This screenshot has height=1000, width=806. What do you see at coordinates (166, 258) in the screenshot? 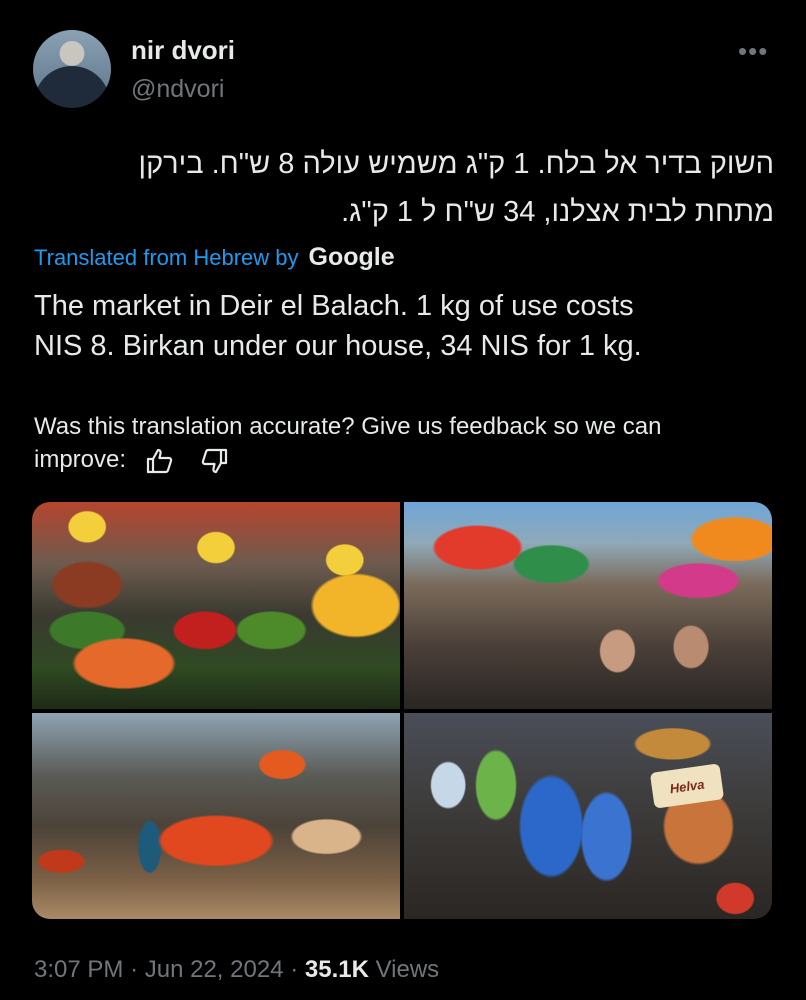
I see `translated-label: Translated from Hebrew by` at bounding box center [166, 258].